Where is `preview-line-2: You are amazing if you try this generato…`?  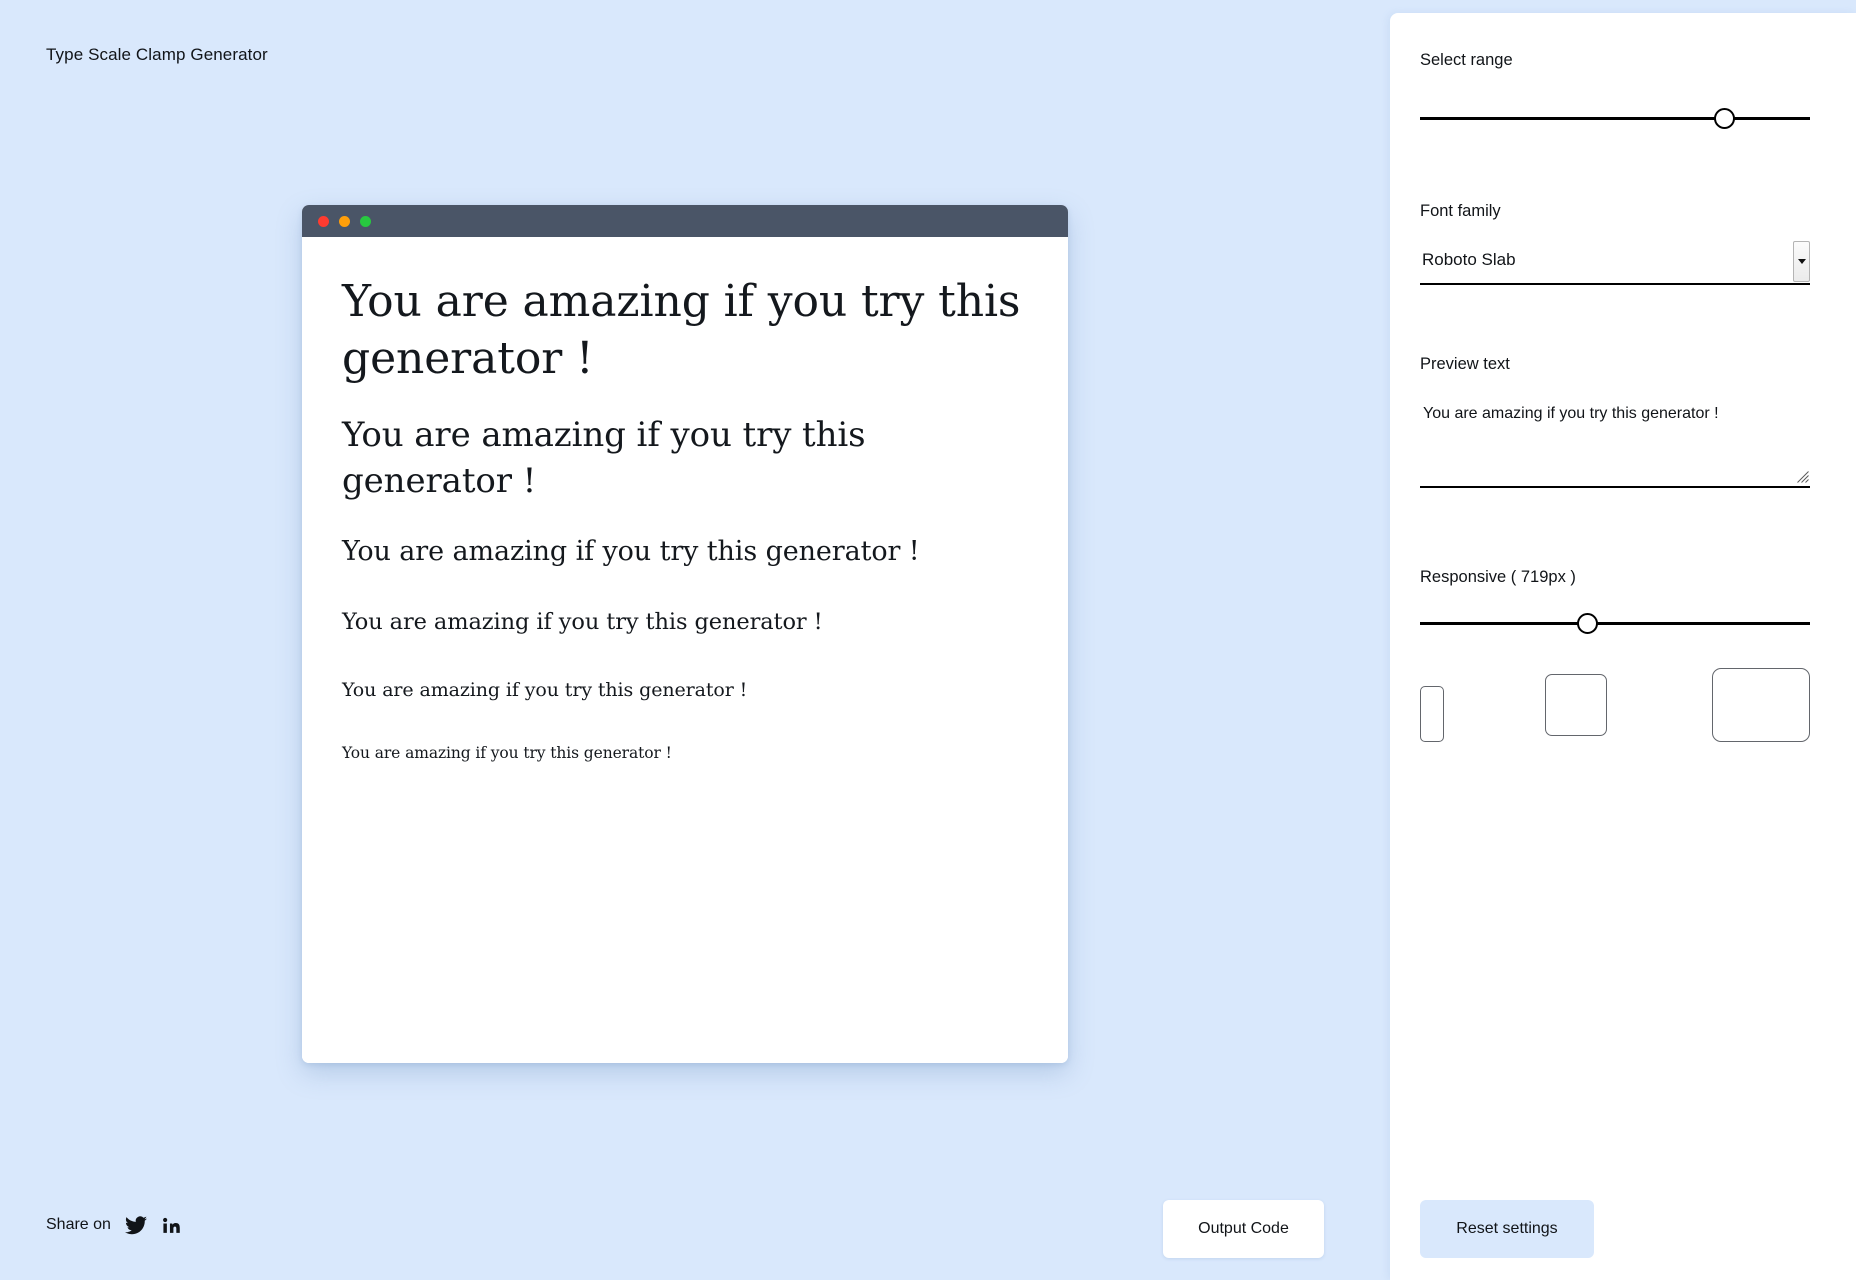 preview-line-2: You are amazing if you try this generato… is located at coordinates (604, 458).